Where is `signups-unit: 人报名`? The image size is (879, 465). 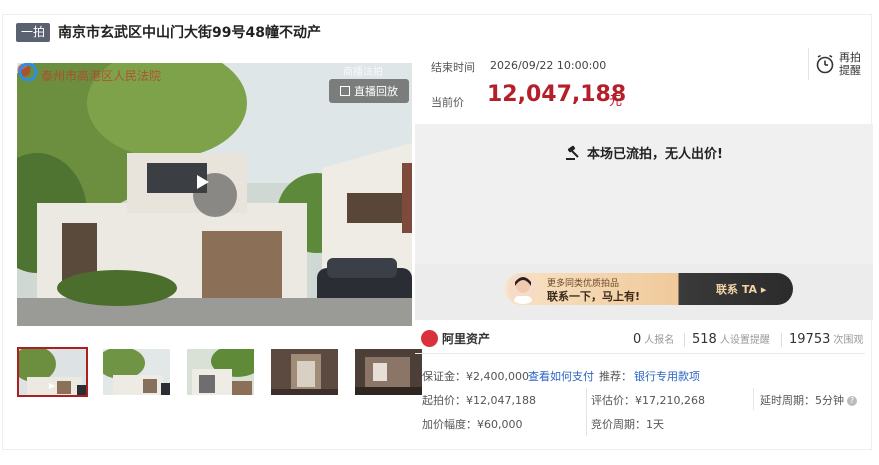
signups-unit: 人报名 is located at coordinates (659, 340).